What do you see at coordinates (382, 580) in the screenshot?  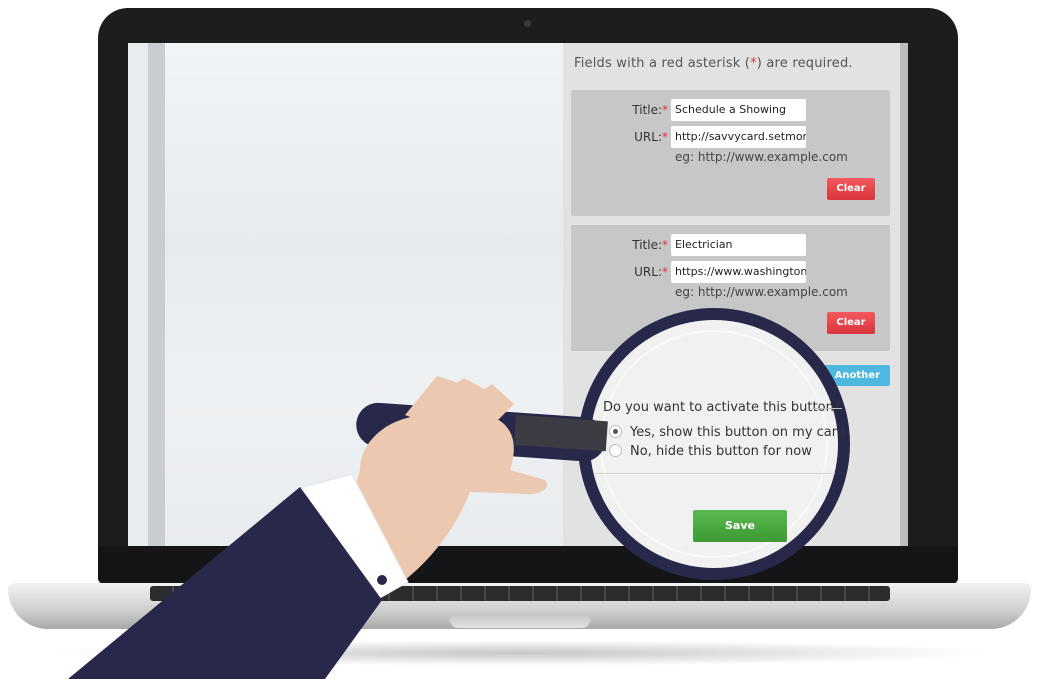 I see `cufflink-icon` at bounding box center [382, 580].